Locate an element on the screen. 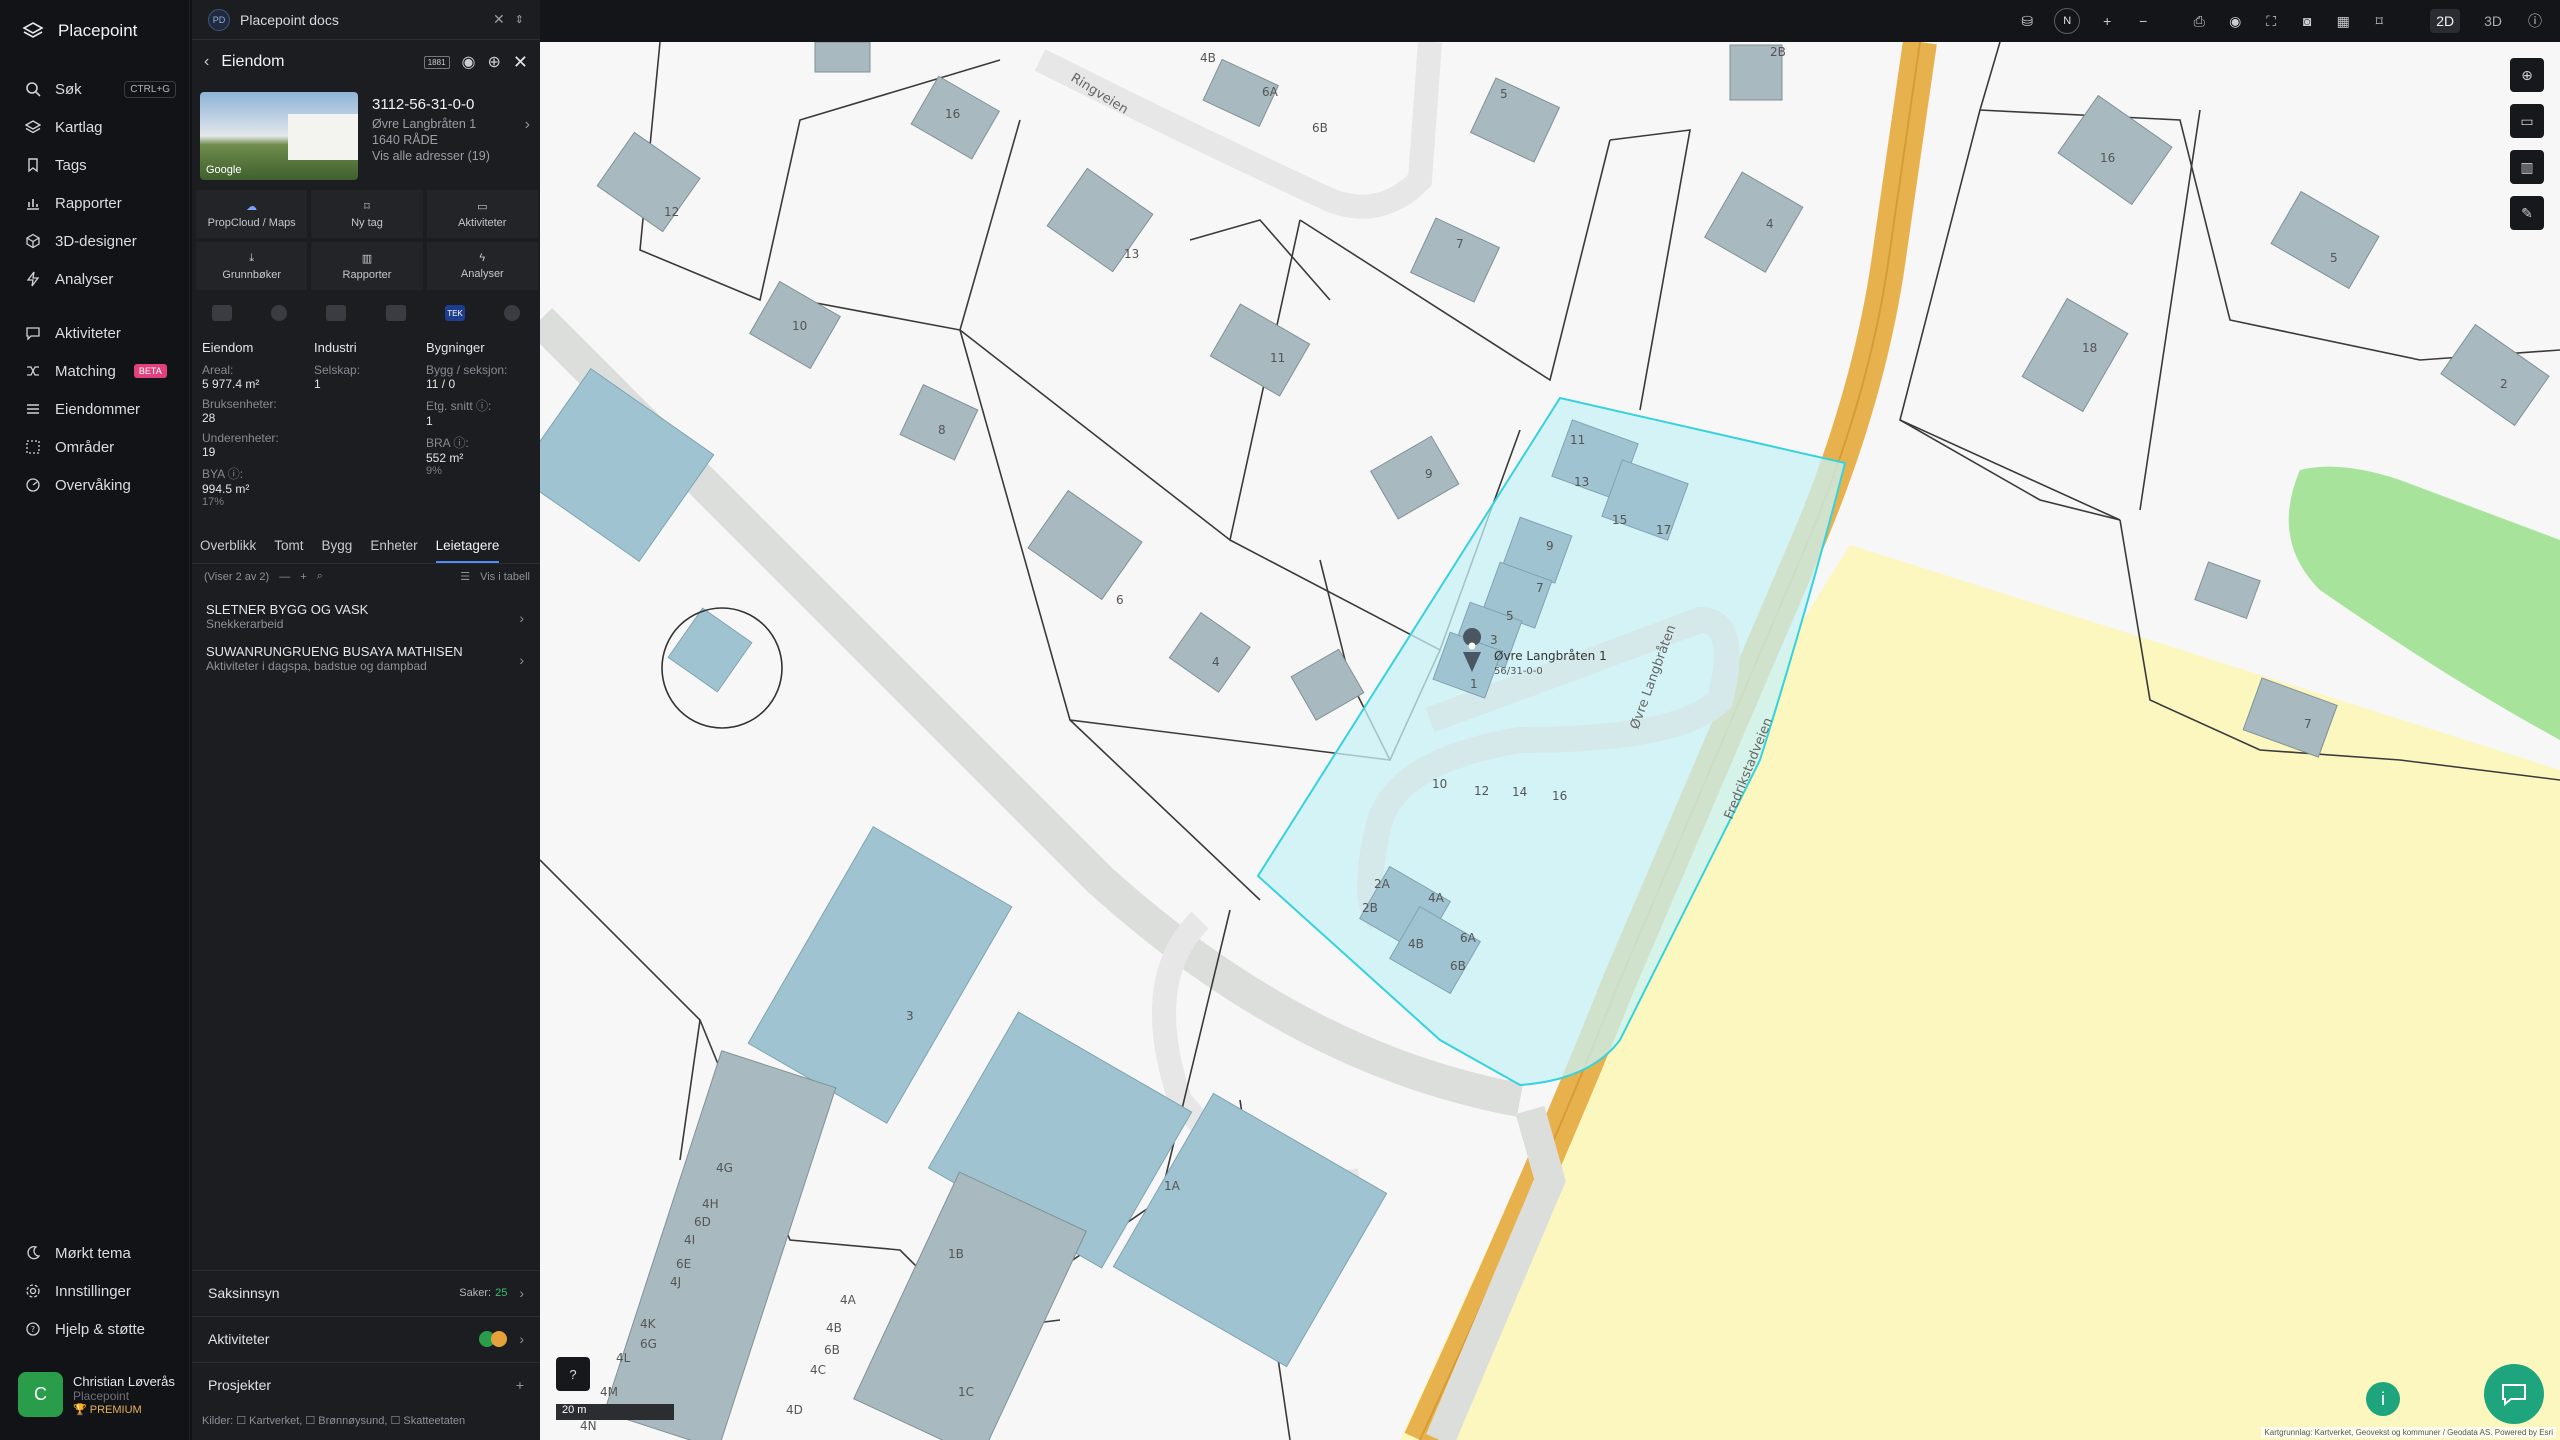  svg-text: 6B is located at coordinates (1458, 966).